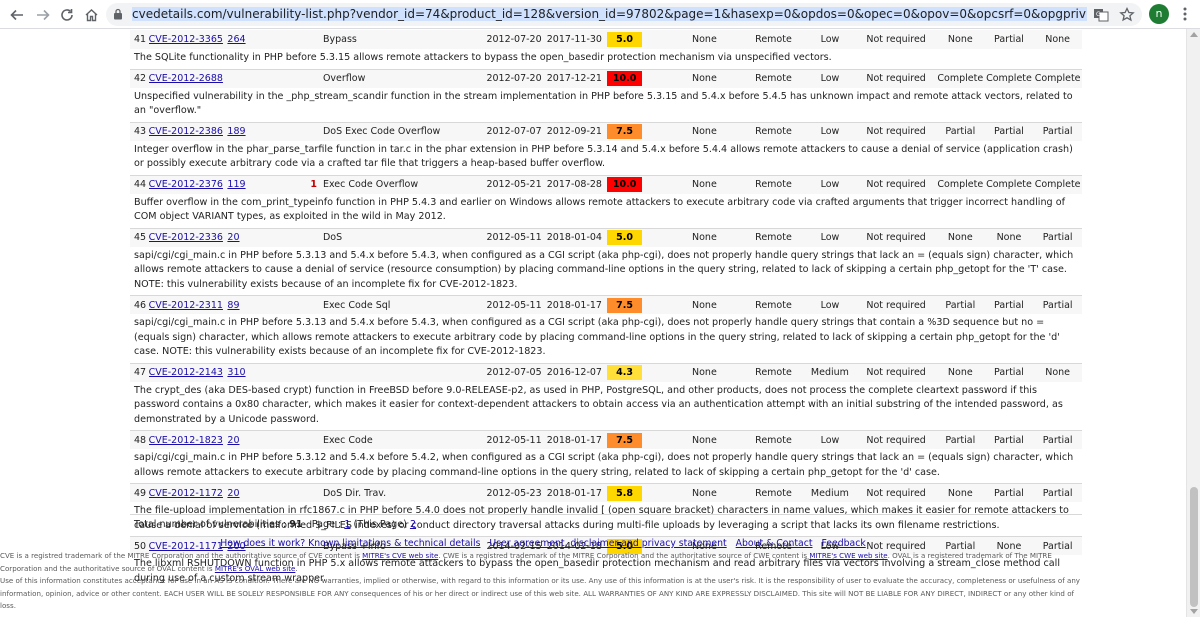 The height and width of the screenshot is (617, 1200). I want to click on cve-id-link: CVE-2012-1823, so click(186, 440).